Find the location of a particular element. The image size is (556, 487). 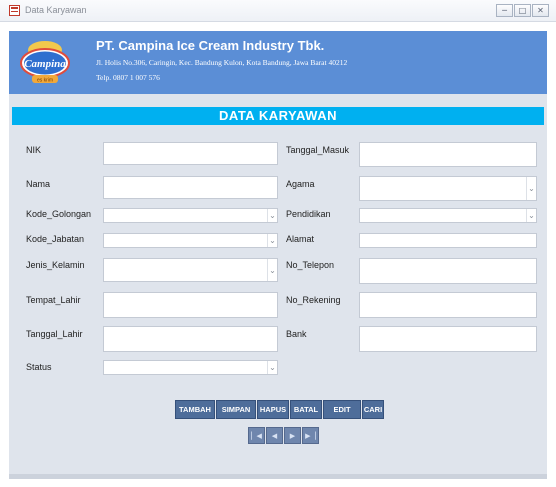

no-rekening-label: No_Rekening is located at coordinates (313, 300).